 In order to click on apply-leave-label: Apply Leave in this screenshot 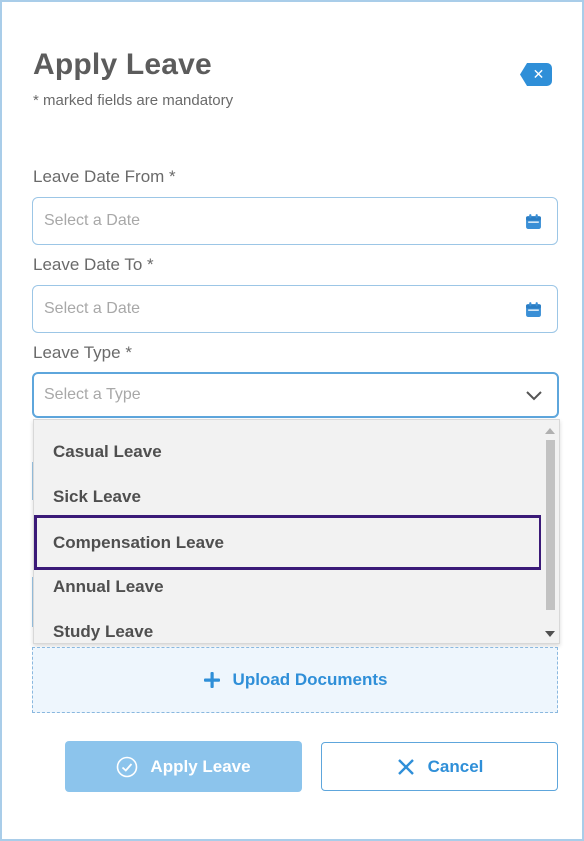, I will do `click(200, 766)`.